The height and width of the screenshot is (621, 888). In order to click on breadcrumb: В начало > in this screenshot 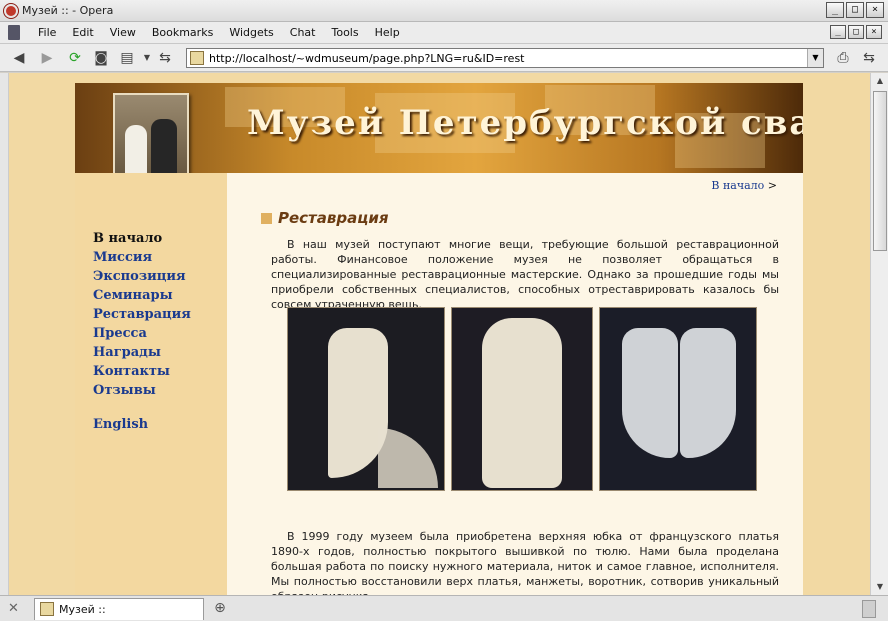, I will do `click(744, 185)`.